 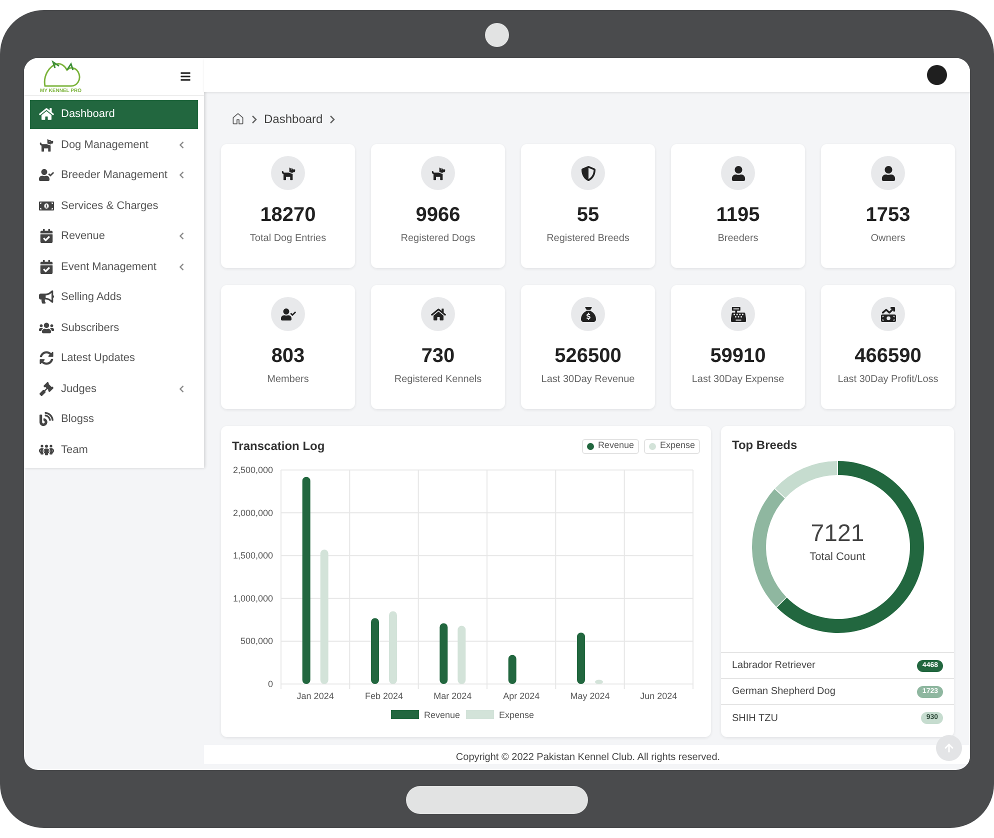 What do you see at coordinates (784, 692) in the screenshot?
I see `breed-name: German Shepherd Dog` at bounding box center [784, 692].